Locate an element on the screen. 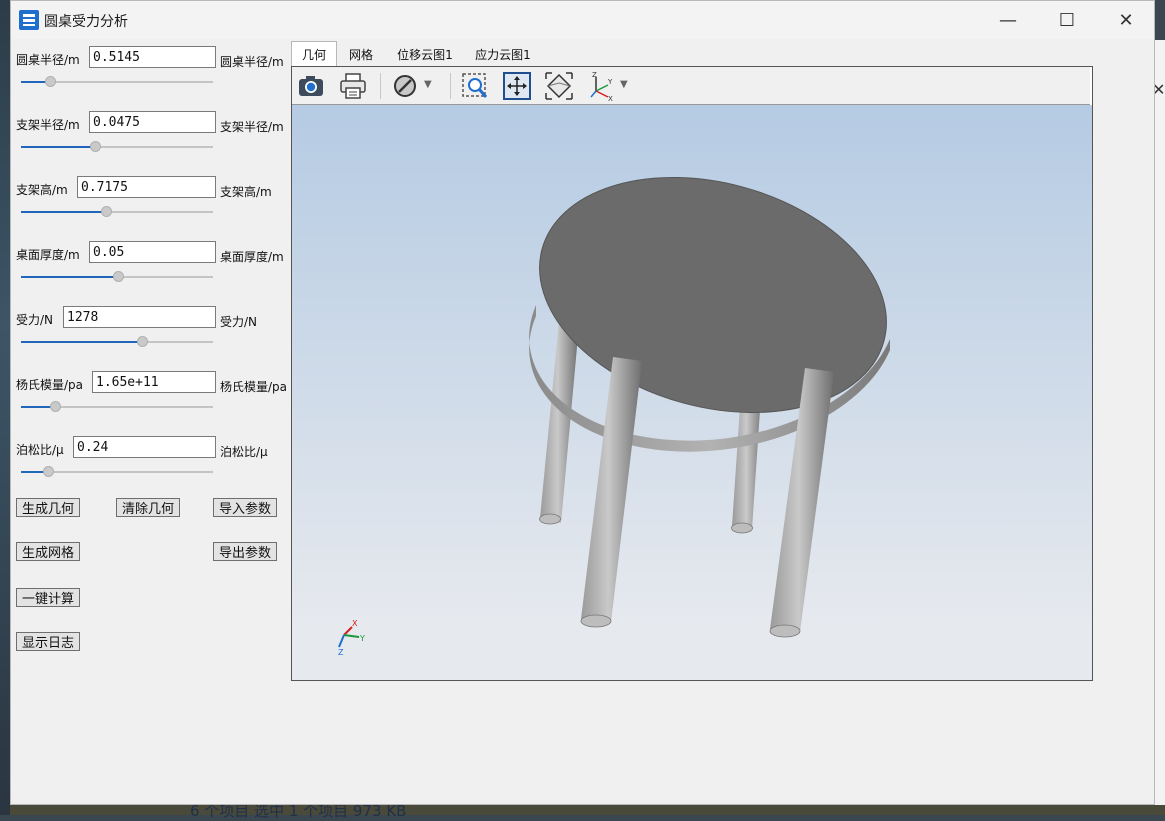  axis-z-label: Z is located at coordinates (341, 651).